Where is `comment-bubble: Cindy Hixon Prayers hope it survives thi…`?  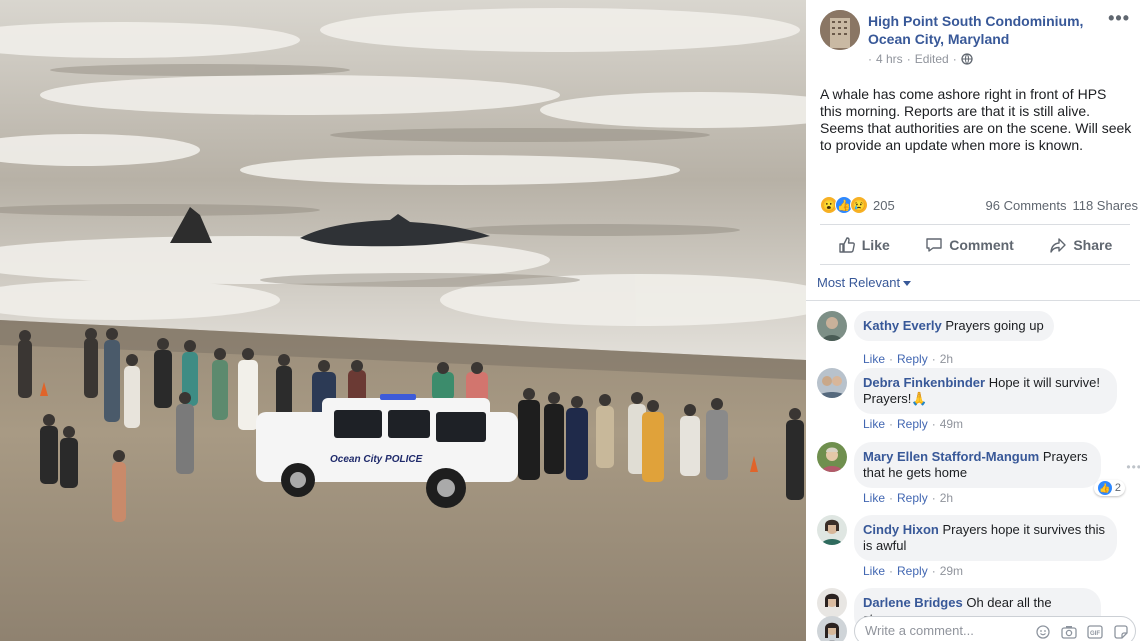 comment-bubble: Cindy Hixon Prayers hope it survives thi… is located at coordinates (985, 538).